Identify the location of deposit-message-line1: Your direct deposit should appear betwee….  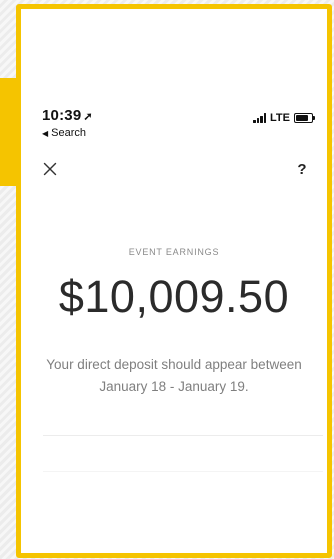
(174, 364).